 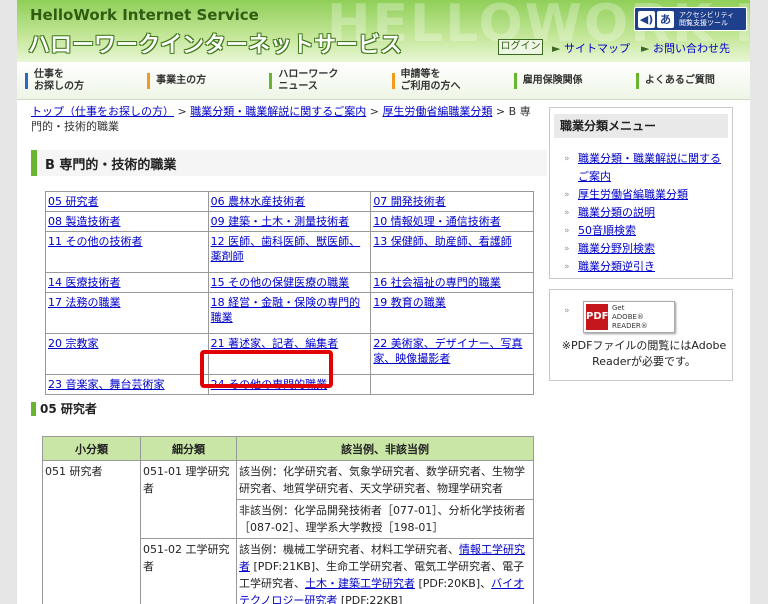 What do you see at coordinates (95, 241) in the screenshot?
I see `occupation-link: 11 その他の技術者` at bounding box center [95, 241].